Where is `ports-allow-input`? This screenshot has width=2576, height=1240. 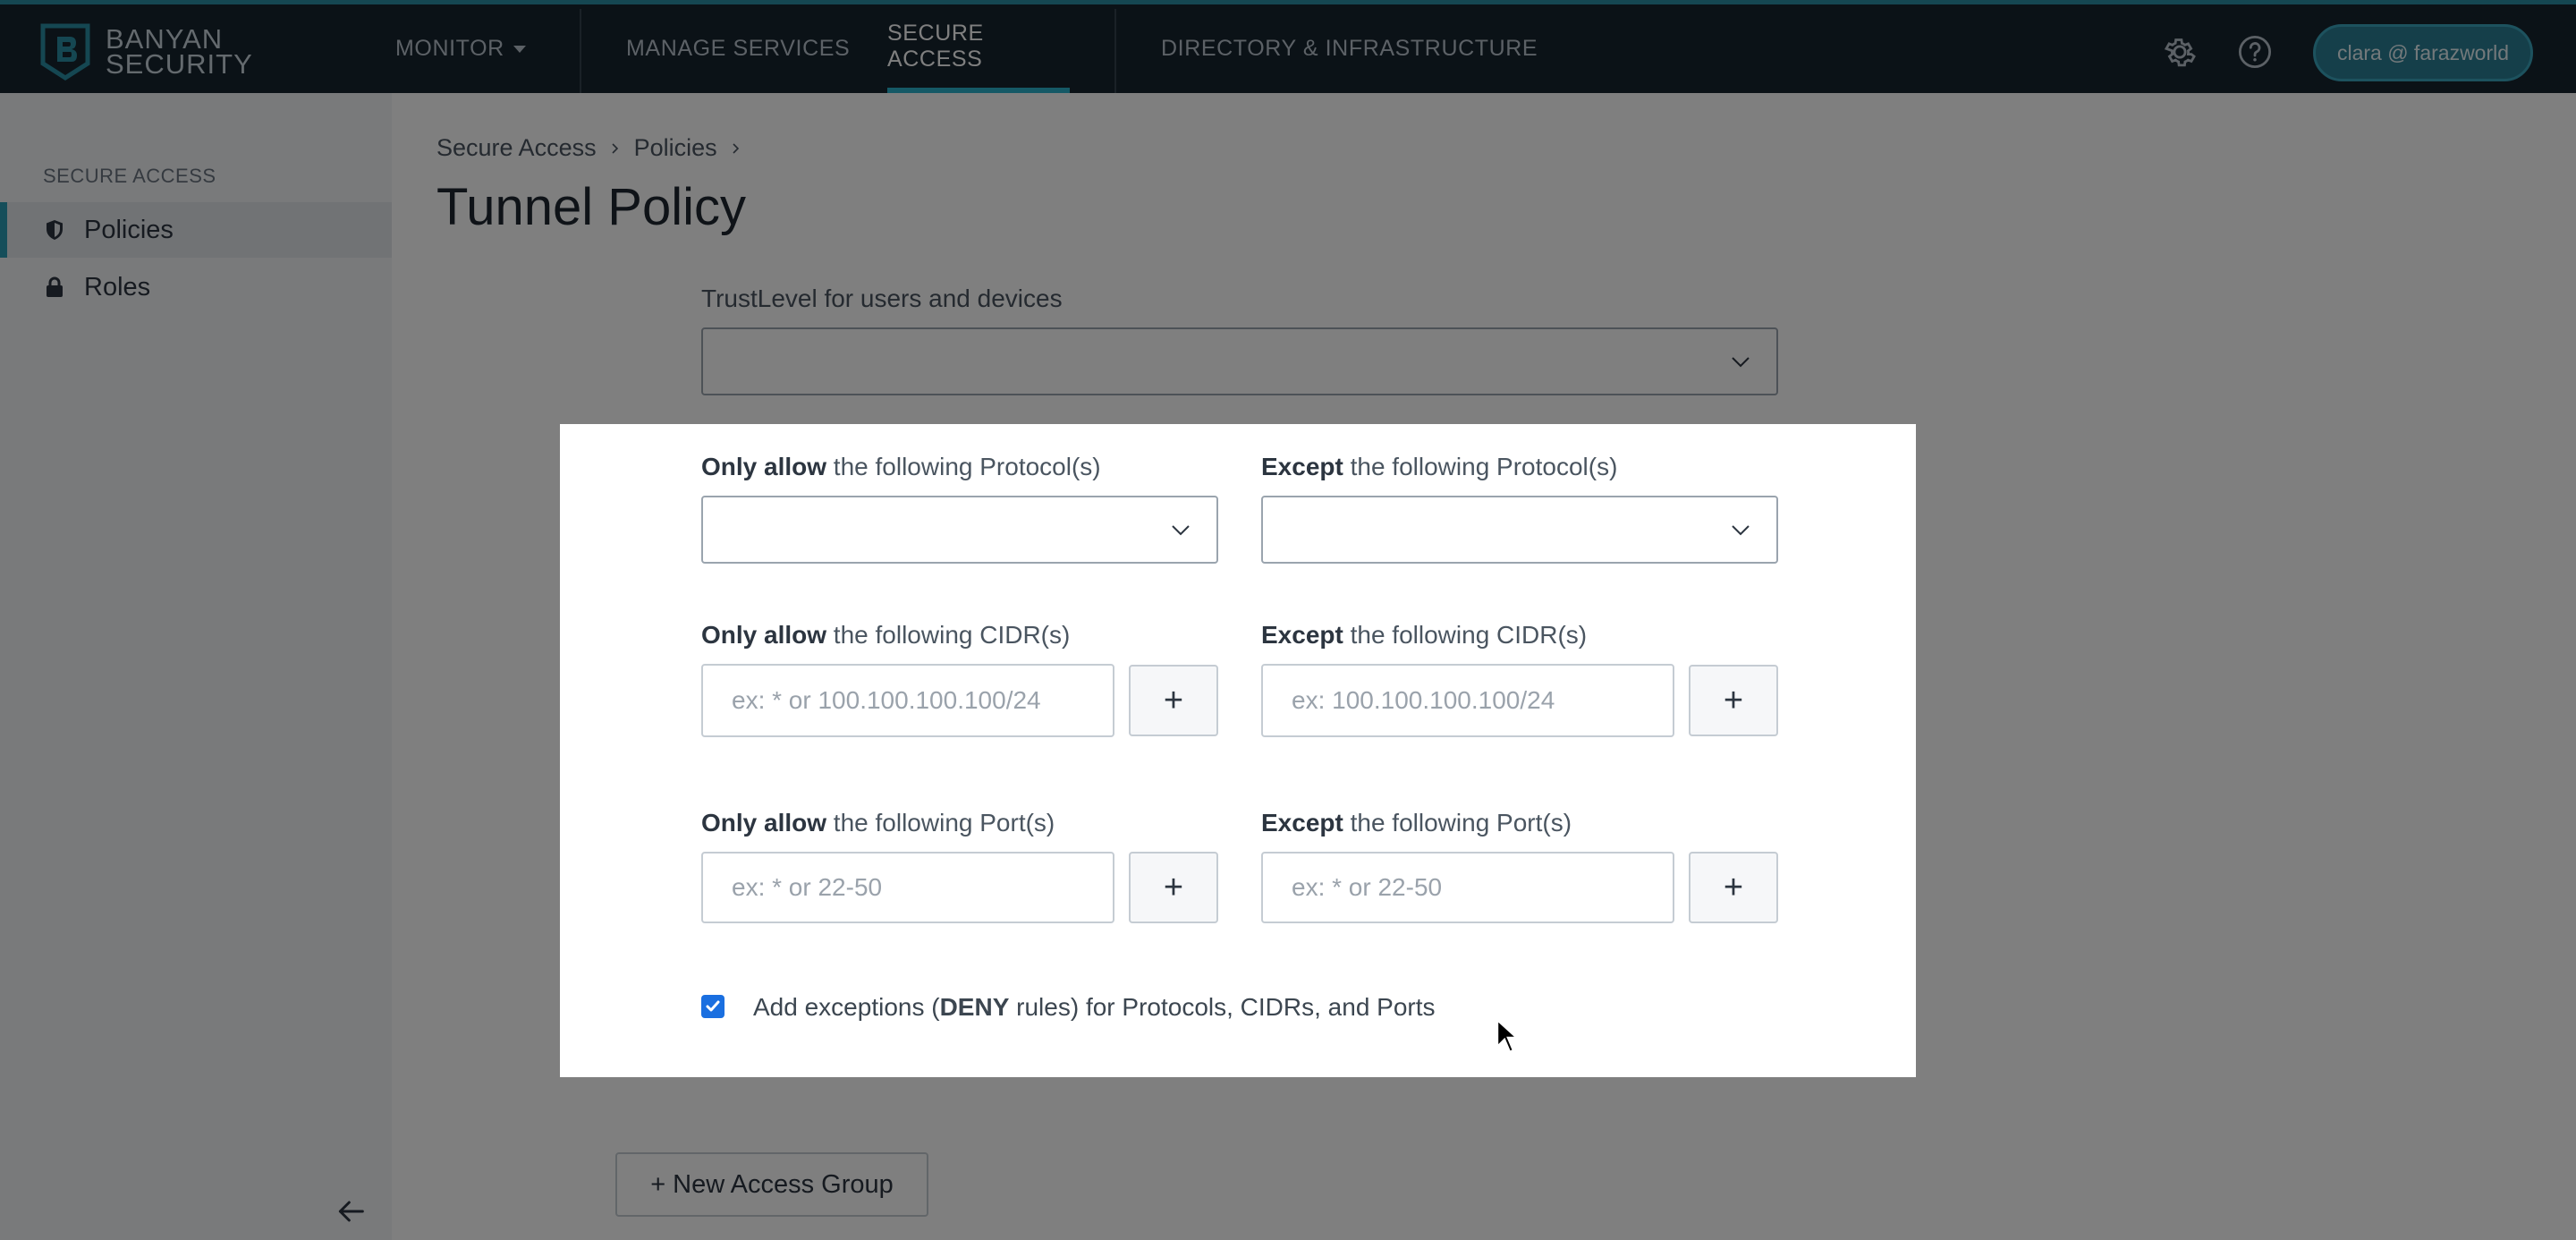 ports-allow-input is located at coordinates (907, 887).